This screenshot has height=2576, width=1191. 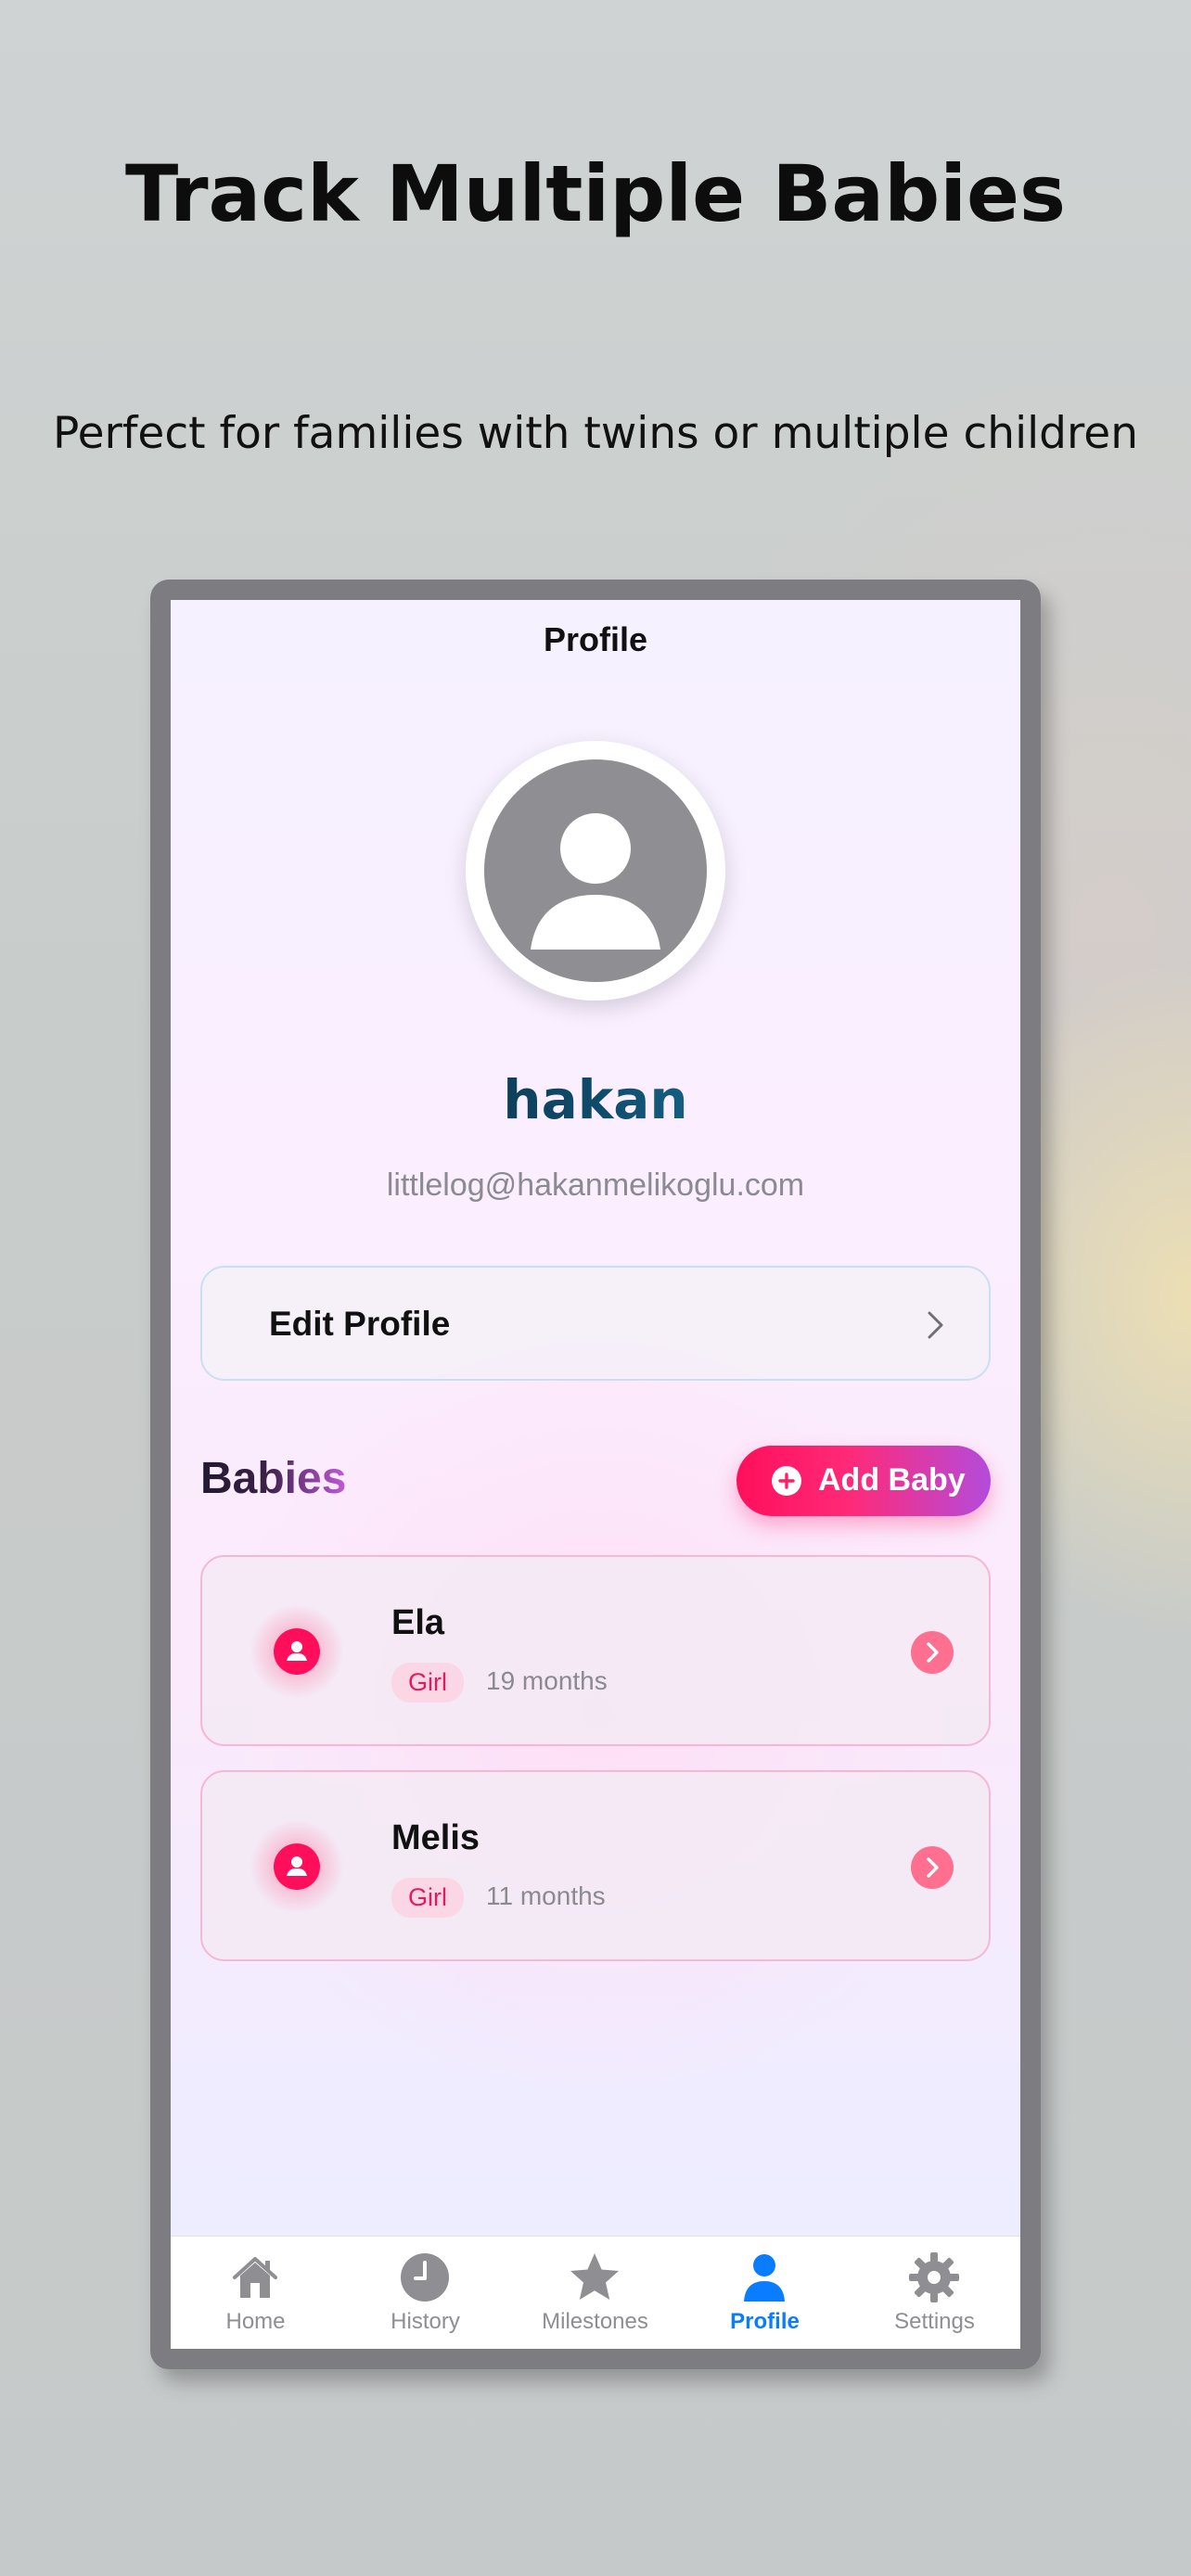 What do you see at coordinates (892, 1480) in the screenshot?
I see `add-baby-label: Add Baby` at bounding box center [892, 1480].